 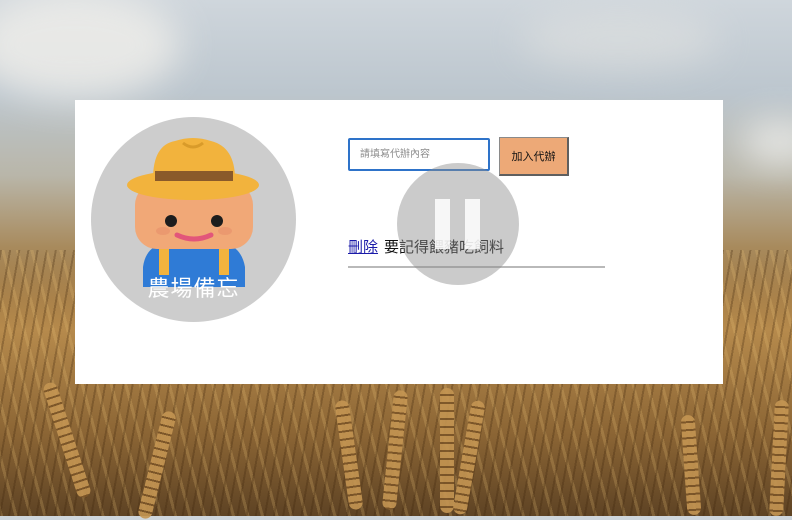 What do you see at coordinates (363, 246) in the screenshot?
I see `delete-link: 刪除` at bounding box center [363, 246].